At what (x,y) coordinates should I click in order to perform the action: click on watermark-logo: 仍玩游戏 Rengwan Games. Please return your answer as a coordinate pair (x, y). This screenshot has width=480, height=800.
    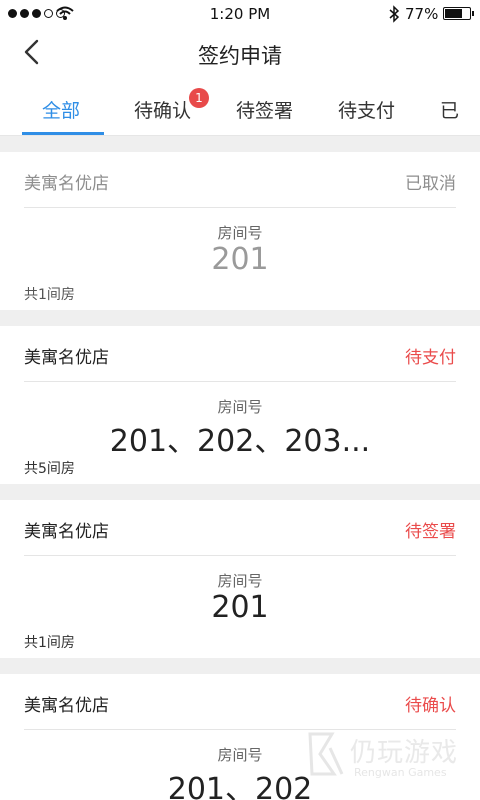
    Looking at the image, I should click on (391, 756).